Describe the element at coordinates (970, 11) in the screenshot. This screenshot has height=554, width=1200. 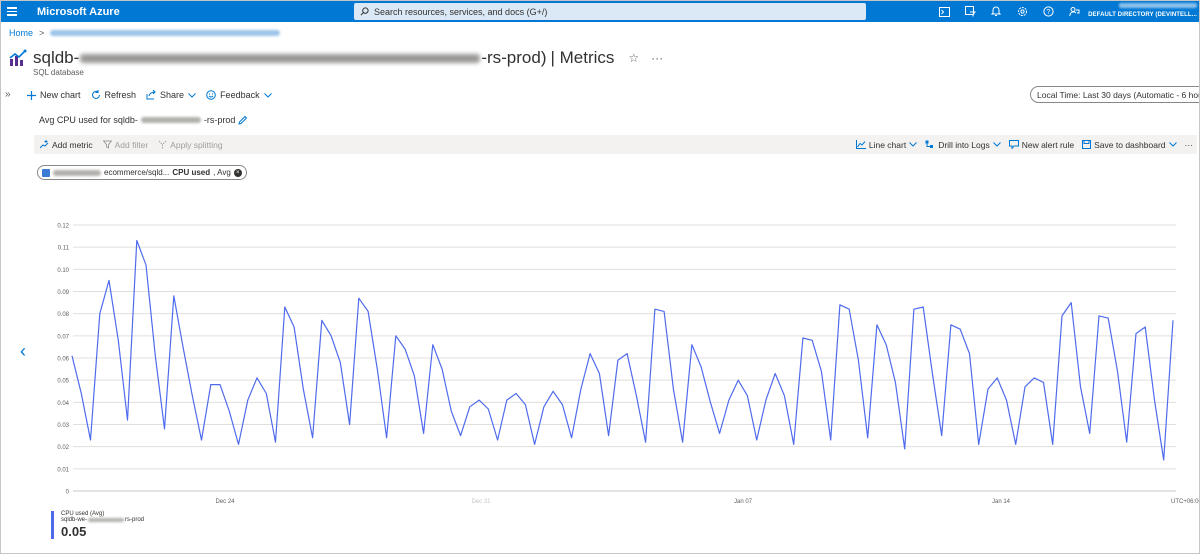
I see `directory-filter-icon` at that location.